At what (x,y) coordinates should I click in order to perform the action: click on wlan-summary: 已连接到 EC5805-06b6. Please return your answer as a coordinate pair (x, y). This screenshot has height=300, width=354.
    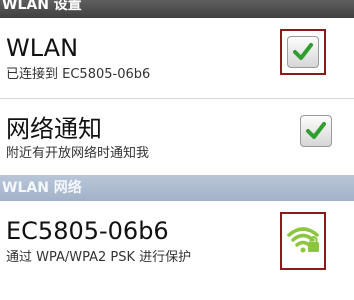
    Looking at the image, I should click on (78, 74).